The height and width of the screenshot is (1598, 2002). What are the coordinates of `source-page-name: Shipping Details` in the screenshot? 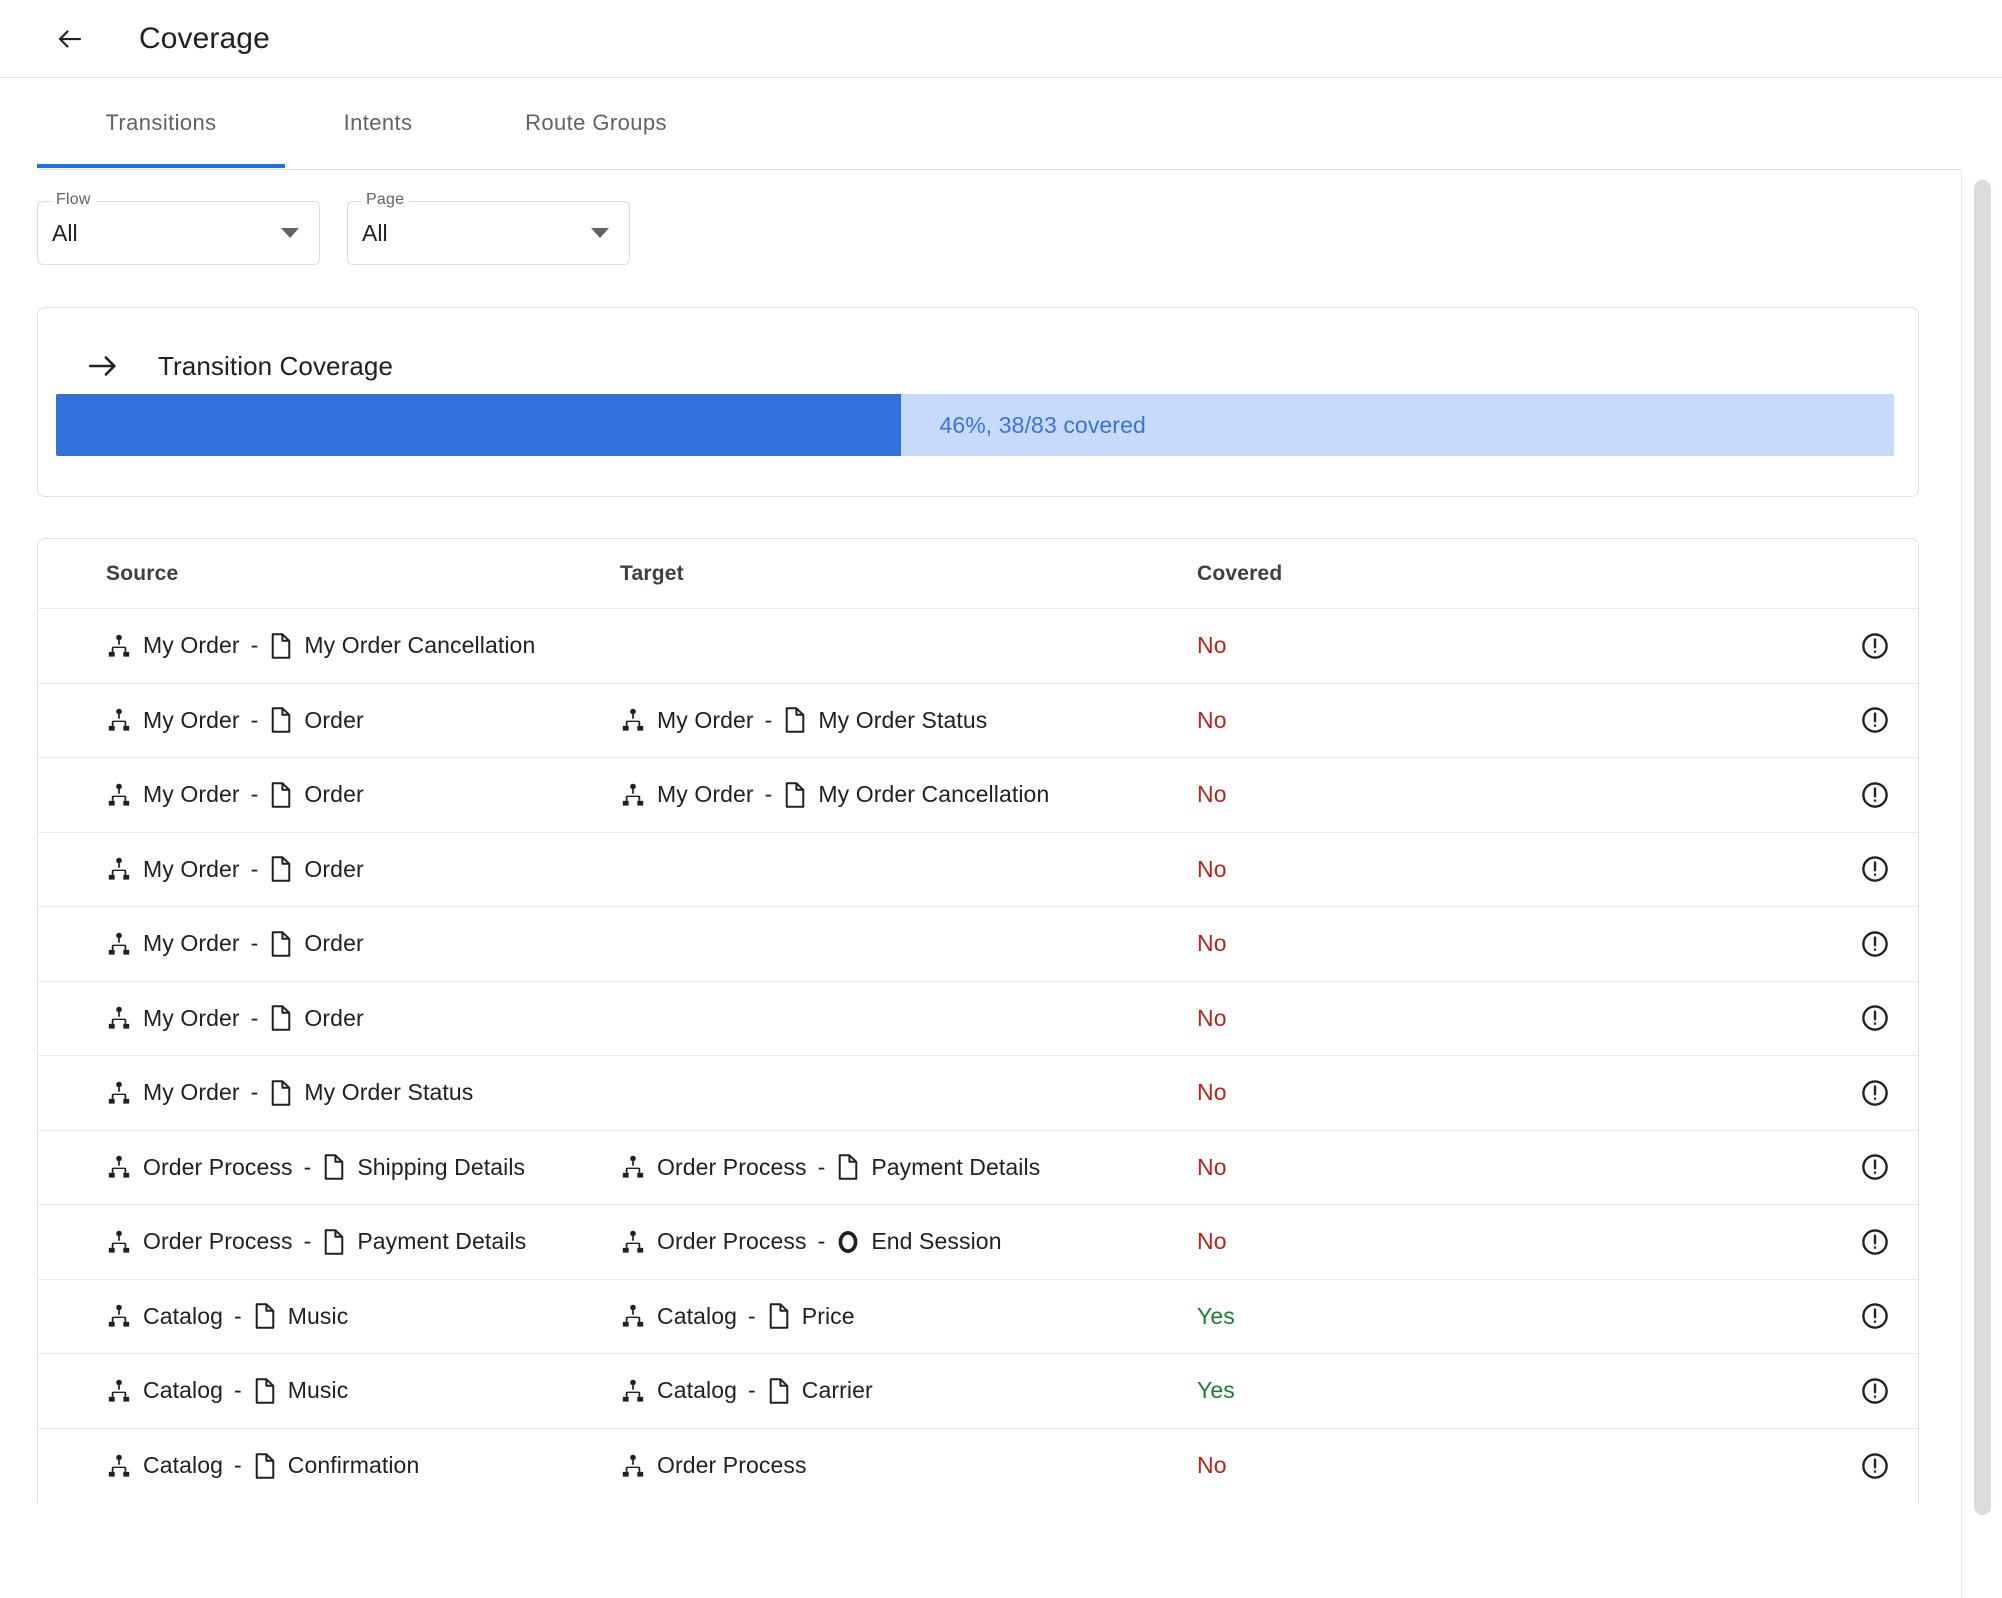 It's located at (441, 1166).